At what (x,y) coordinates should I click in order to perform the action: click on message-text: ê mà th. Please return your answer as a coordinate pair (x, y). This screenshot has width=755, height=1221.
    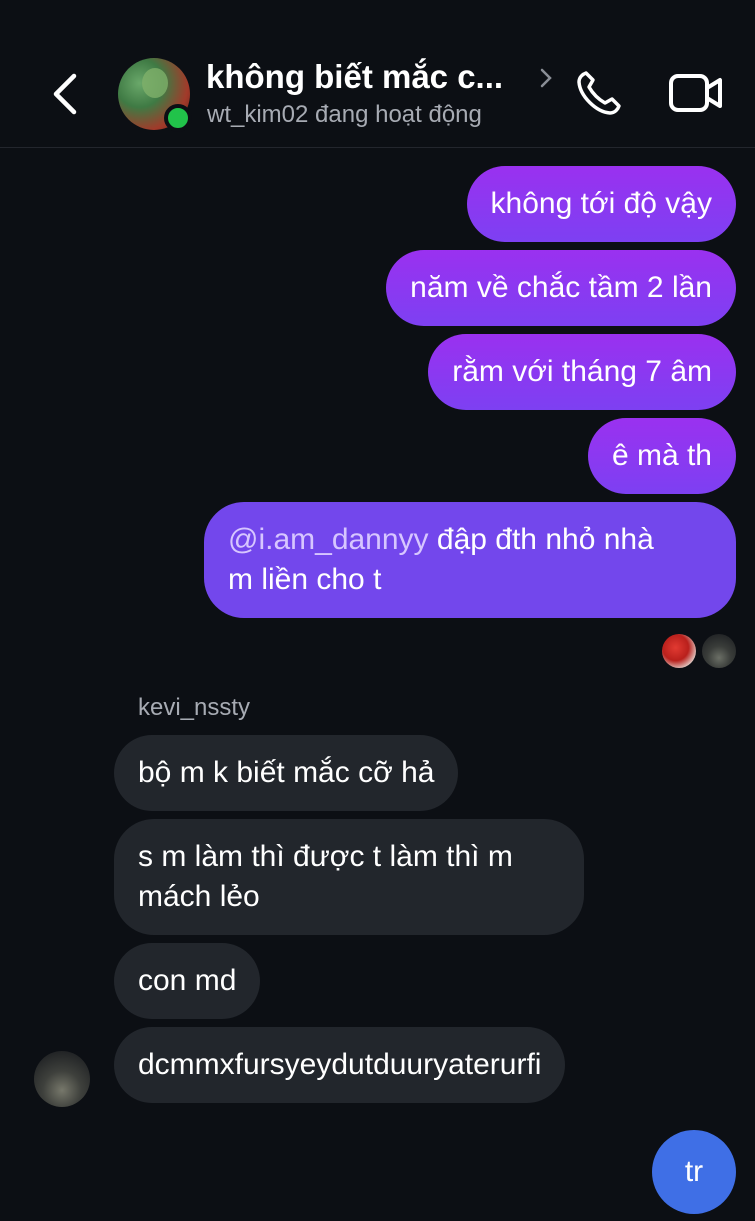
    Looking at the image, I should click on (661, 455).